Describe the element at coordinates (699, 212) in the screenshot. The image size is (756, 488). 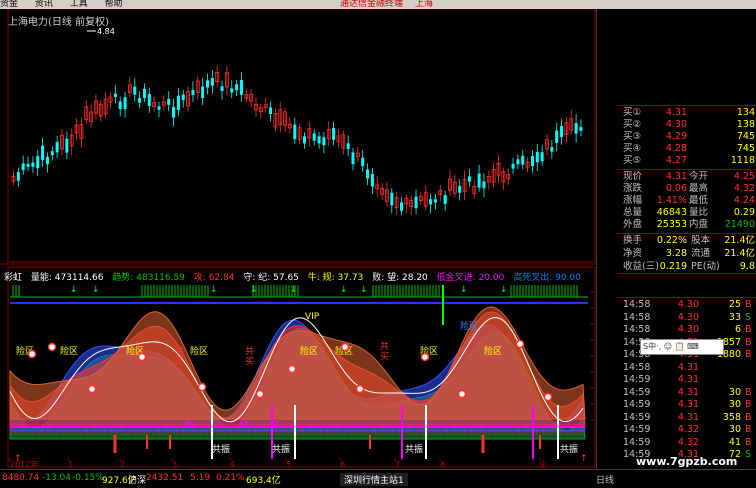
I see `quote-label: 量比` at that location.